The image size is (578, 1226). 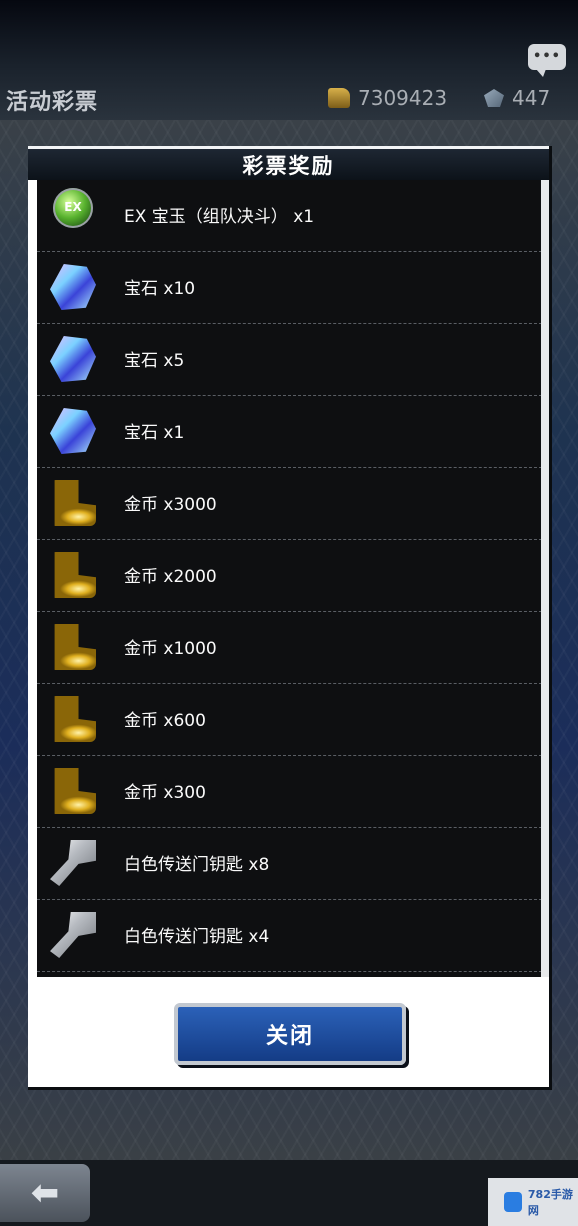 What do you see at coordinates (160, 289) in the screenshot?
I see `reward-label: 宝石 x10` at bounding box center [160, 289].